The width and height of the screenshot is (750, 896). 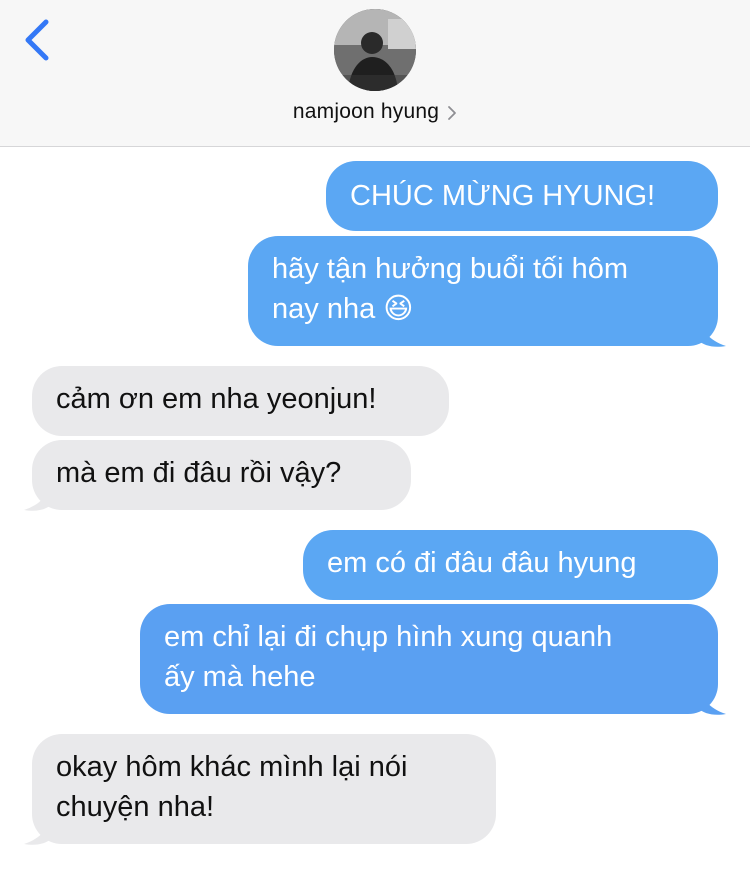 What do you see at coordinates (450, 269) in the screenshot?
I see `message-text: hãy tận hưởng buổi tối hôm` at bounding box center [450, 269].